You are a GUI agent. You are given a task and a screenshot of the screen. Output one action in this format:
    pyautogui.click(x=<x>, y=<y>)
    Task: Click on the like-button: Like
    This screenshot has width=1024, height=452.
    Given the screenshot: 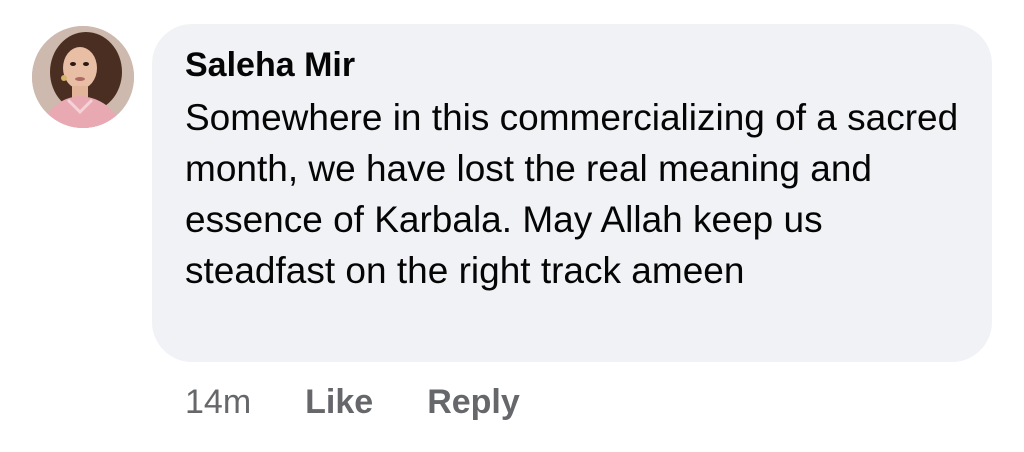 What is the action you would take?
    pyautogui.click(x=339, y=402)
    